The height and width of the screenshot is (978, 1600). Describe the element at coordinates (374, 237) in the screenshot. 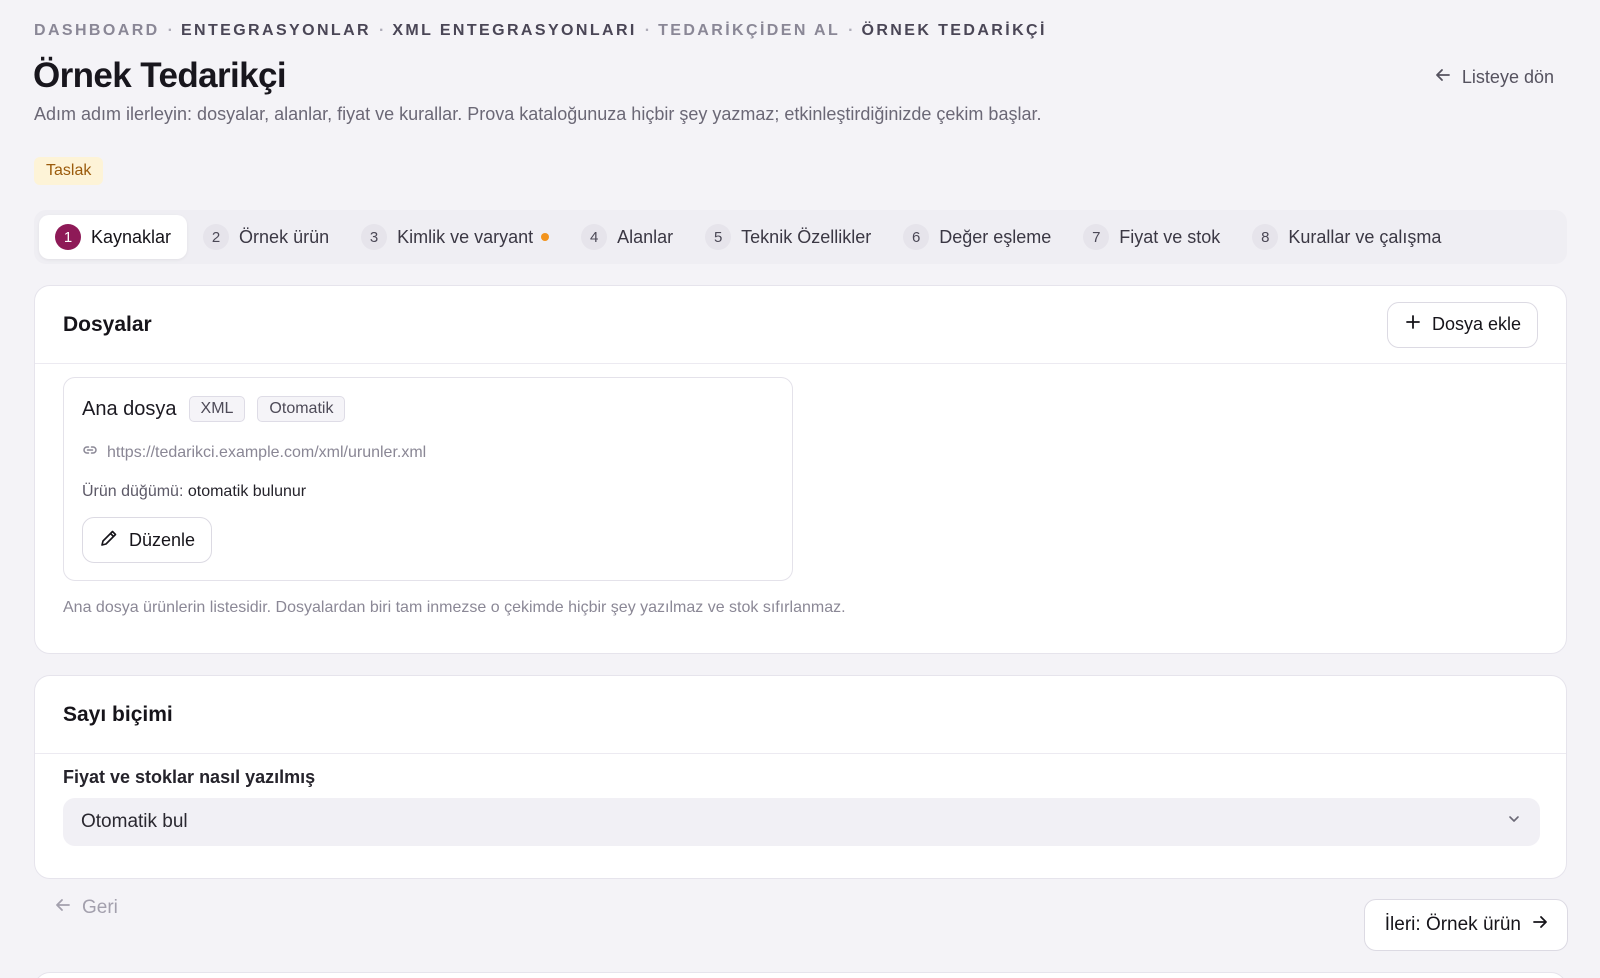

I see `step-number: 3` at that location.